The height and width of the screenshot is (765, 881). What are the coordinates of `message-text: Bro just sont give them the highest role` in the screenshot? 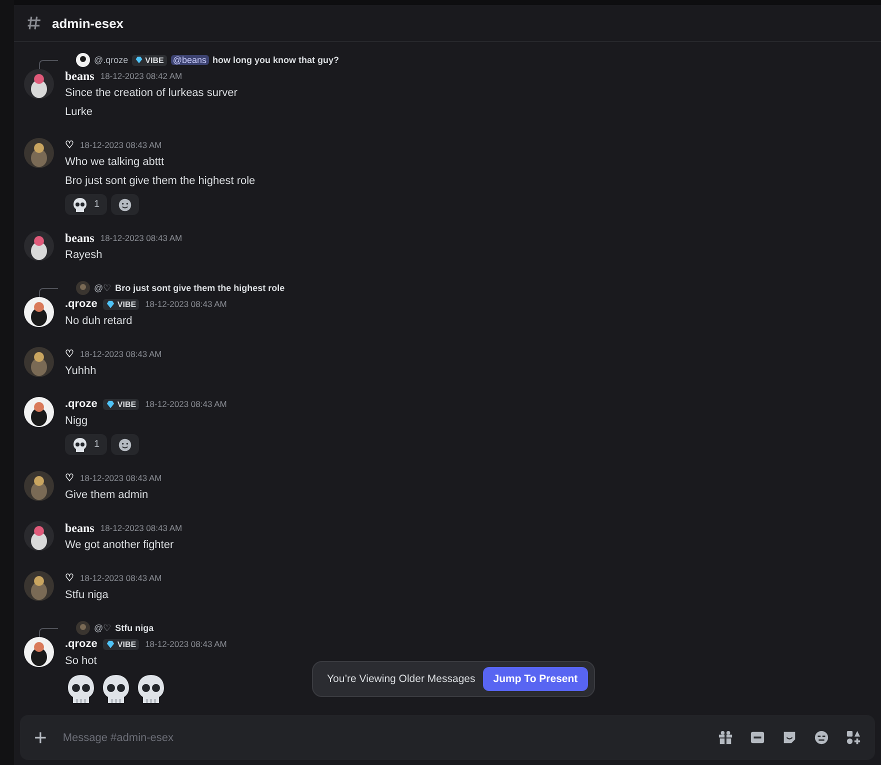 It's located at (160, 181).